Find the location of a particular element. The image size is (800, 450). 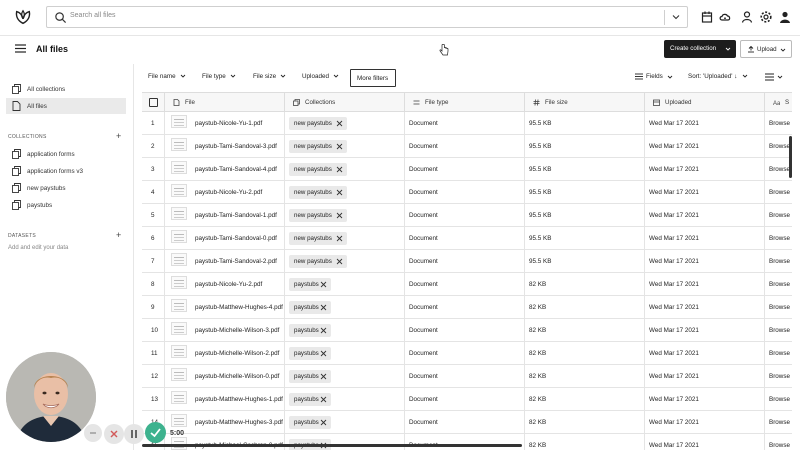

cloud-icon is located at coordinates (725, 17).